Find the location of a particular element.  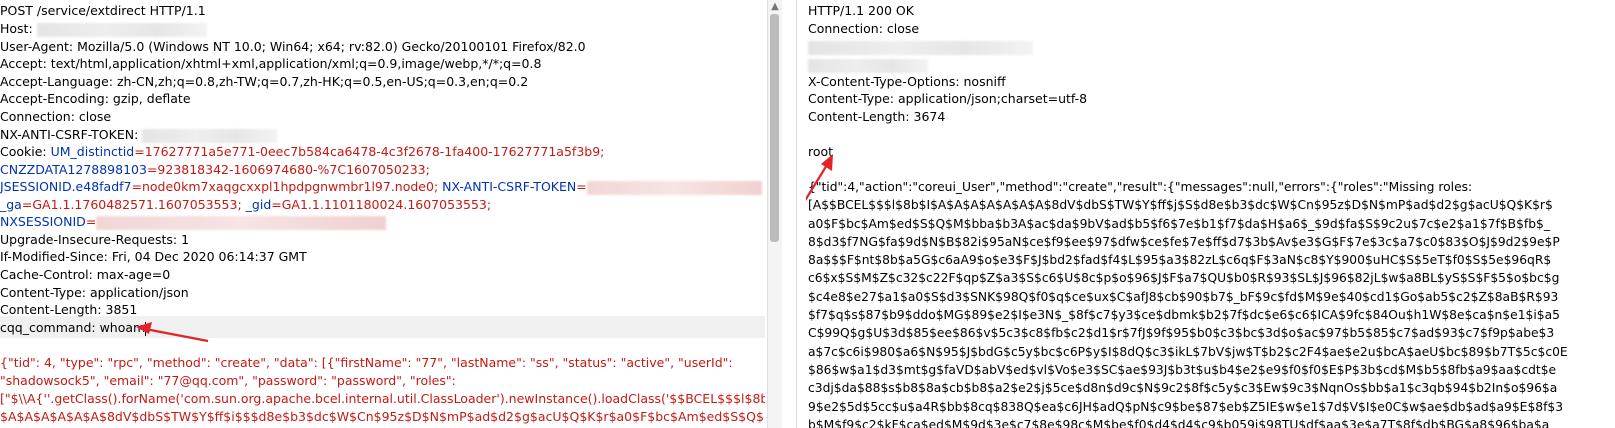

pane-divider is located at coordinates (796, 214).